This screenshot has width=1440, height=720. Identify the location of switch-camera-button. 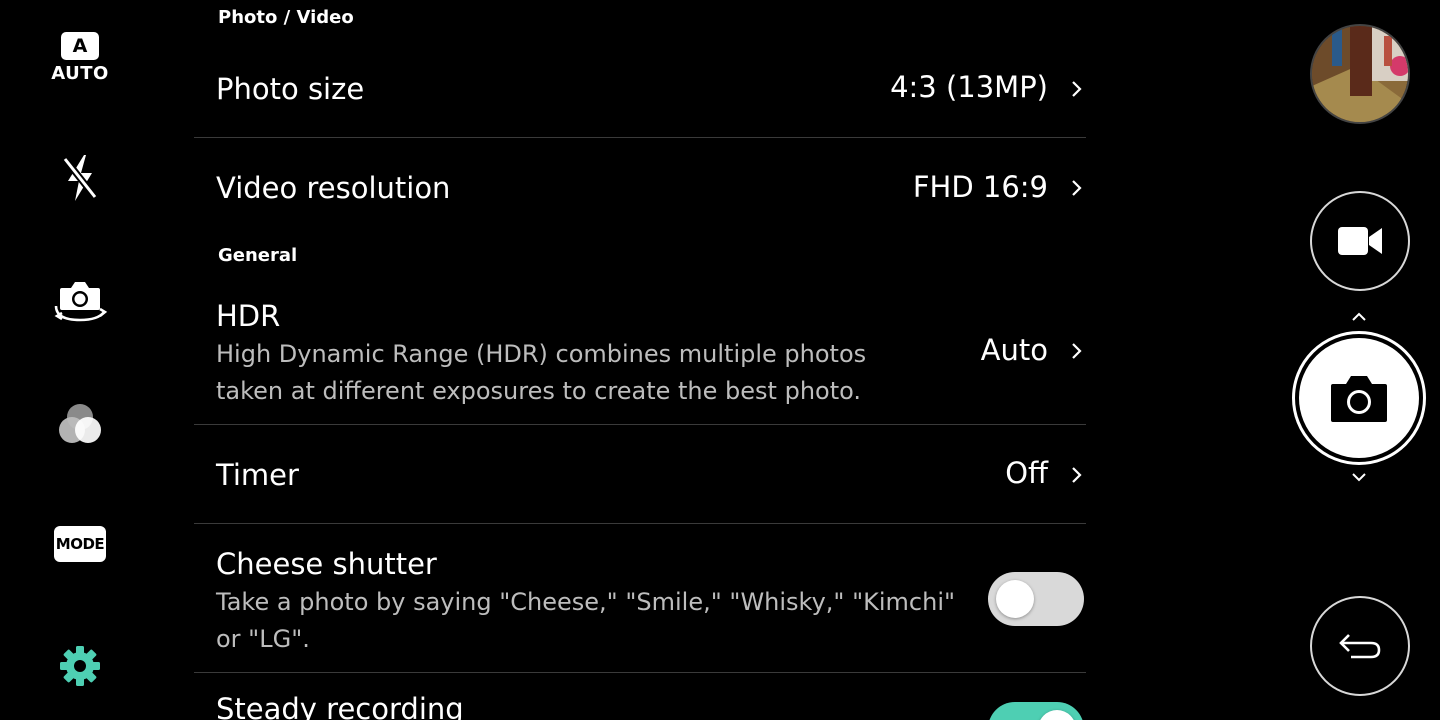
(80, 300).